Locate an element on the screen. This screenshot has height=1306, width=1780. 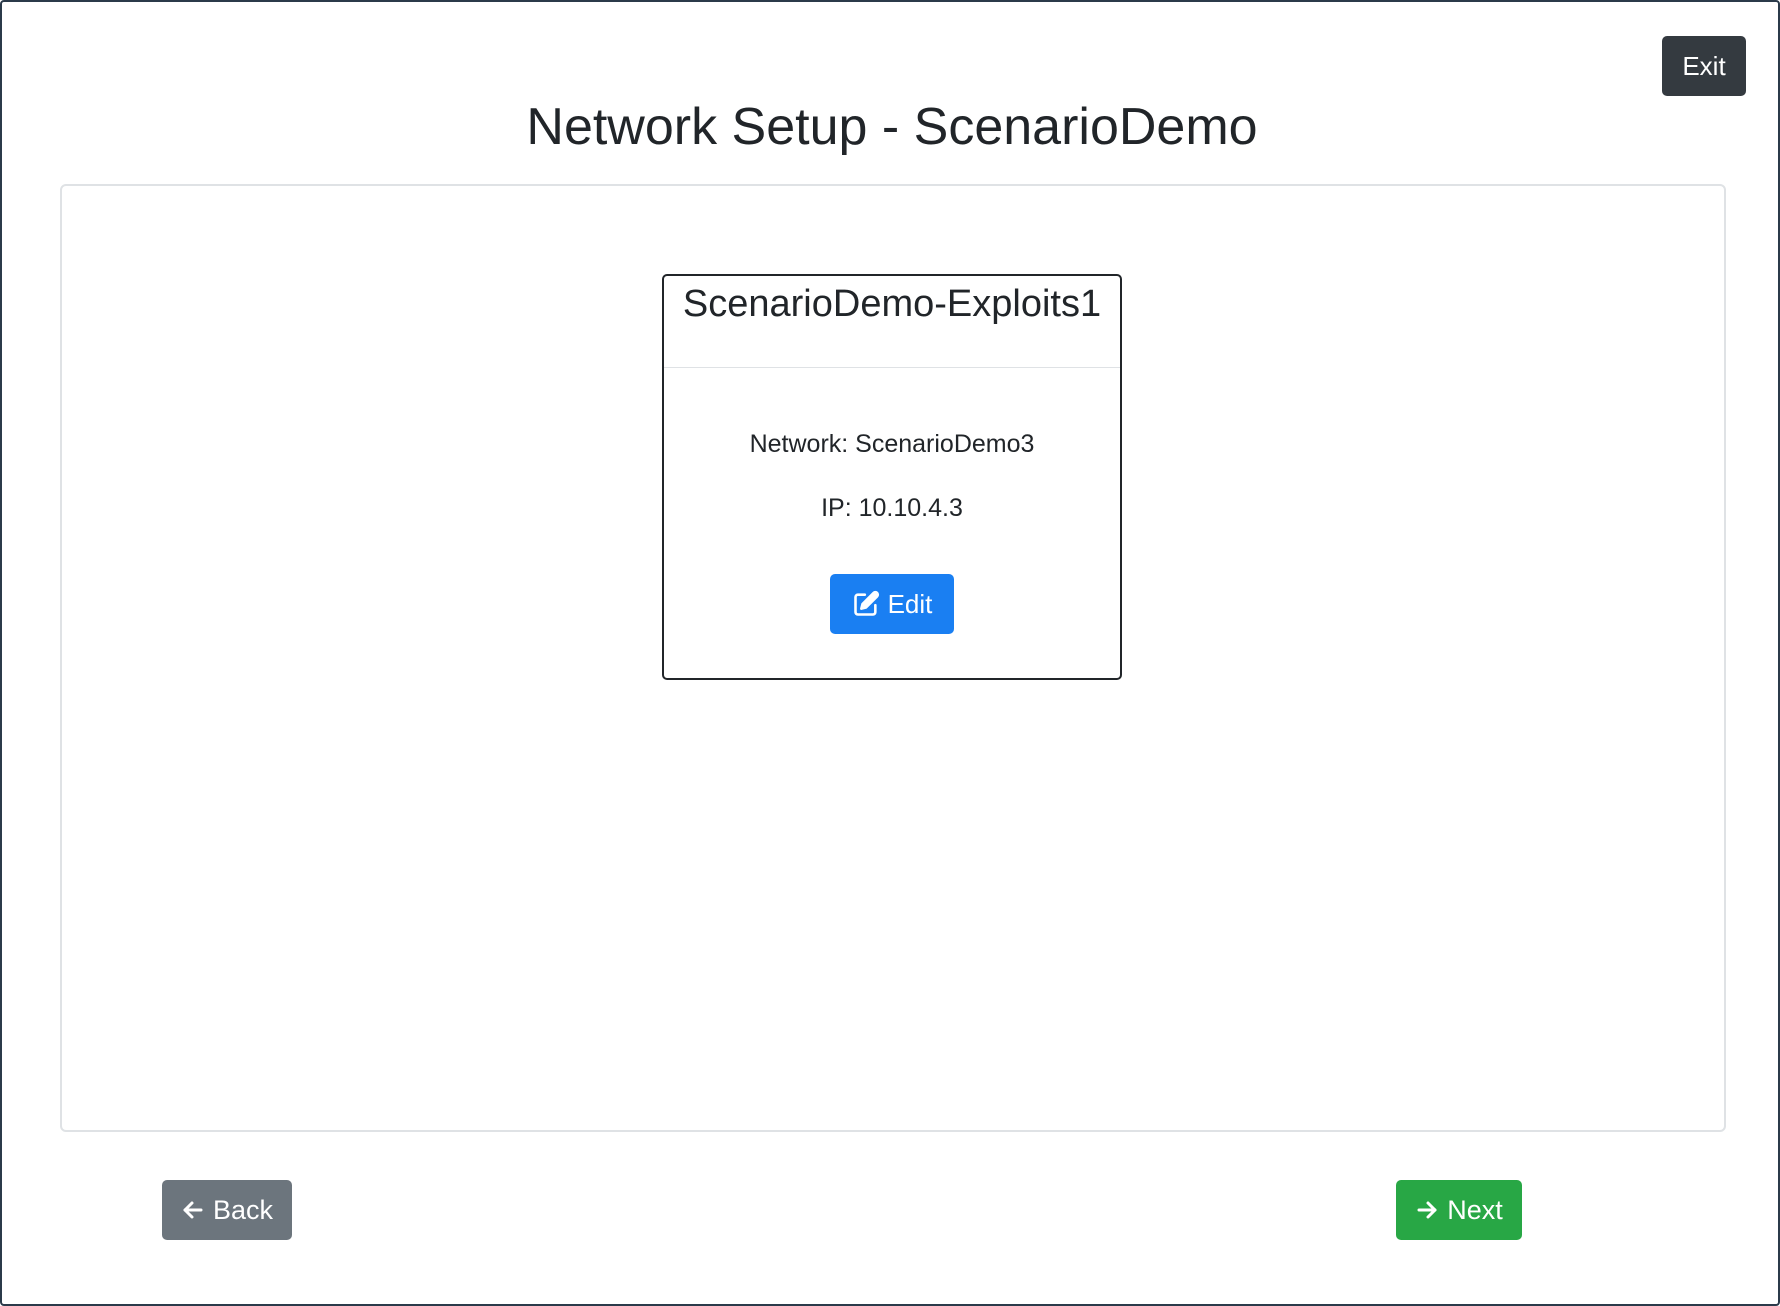
arrow-left-icon is located at coordinates (193, 1210).